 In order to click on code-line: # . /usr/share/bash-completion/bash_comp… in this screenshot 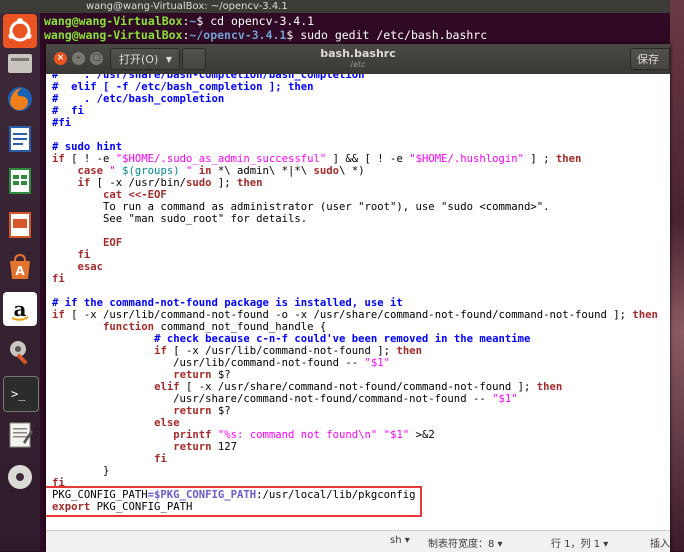, I will do `click(208, 77)`.